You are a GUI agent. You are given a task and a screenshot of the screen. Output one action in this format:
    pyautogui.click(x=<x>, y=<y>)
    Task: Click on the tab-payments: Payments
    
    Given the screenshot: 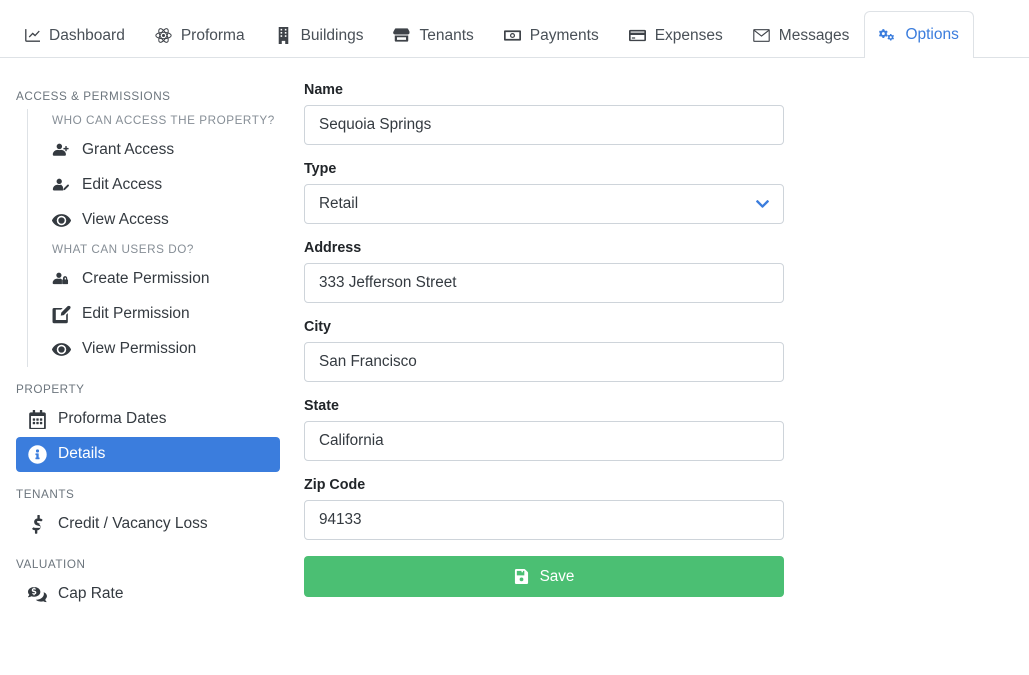 What is the action you would take?
    pyautogui.click(x=551, y=35)
    